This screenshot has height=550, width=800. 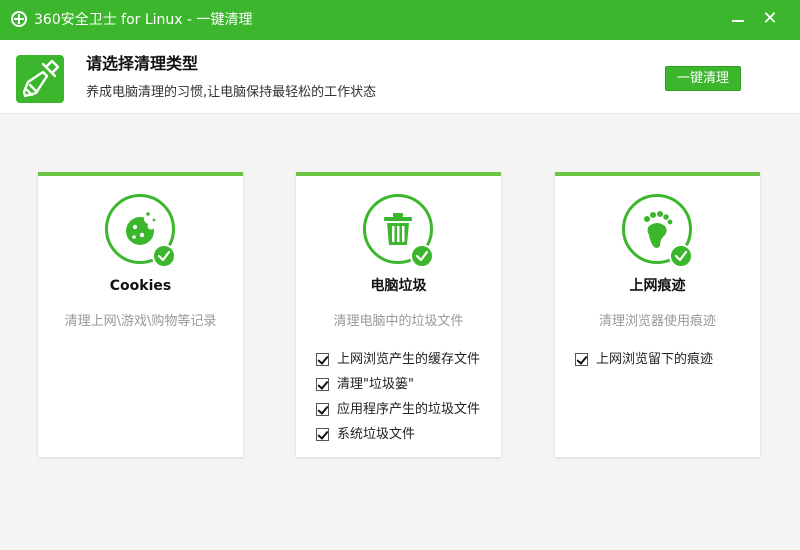 I want to click on option-label: 应用程序产生的垃圾文件, so click(x=409, y=409).